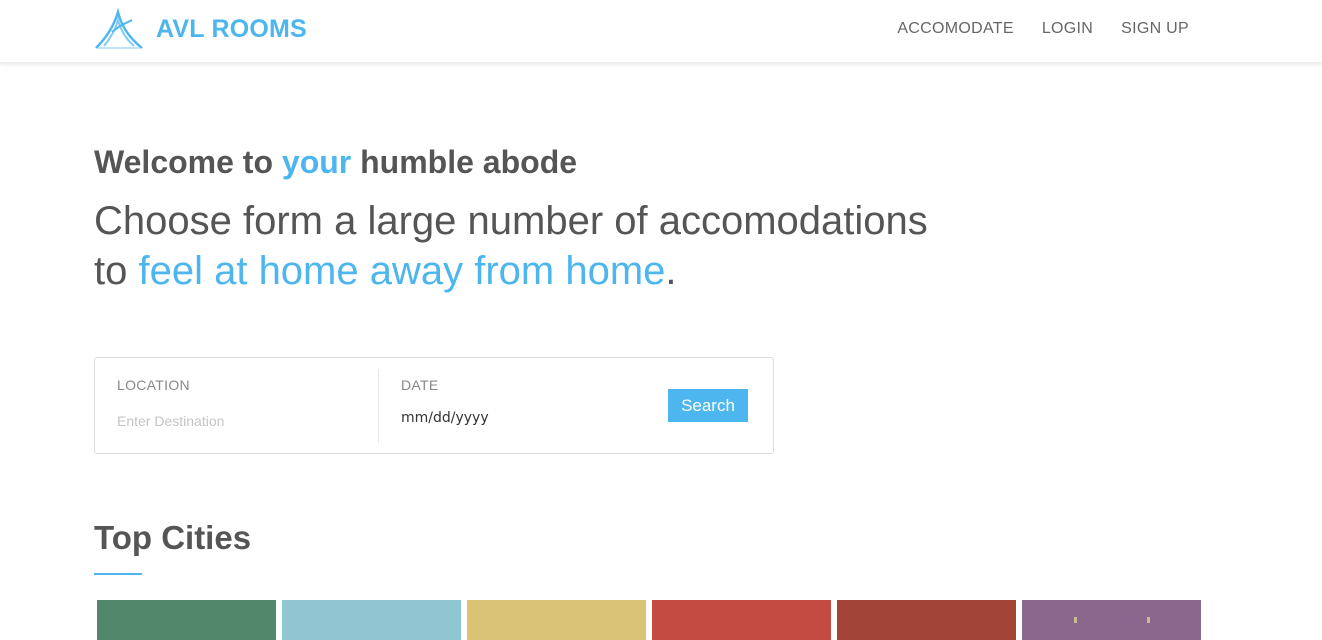 The image size is (1322, 640). Describe the element at coordinates (501, 421) in the screenshot. I see `date-input: mm/dd/yyyy` at that location.